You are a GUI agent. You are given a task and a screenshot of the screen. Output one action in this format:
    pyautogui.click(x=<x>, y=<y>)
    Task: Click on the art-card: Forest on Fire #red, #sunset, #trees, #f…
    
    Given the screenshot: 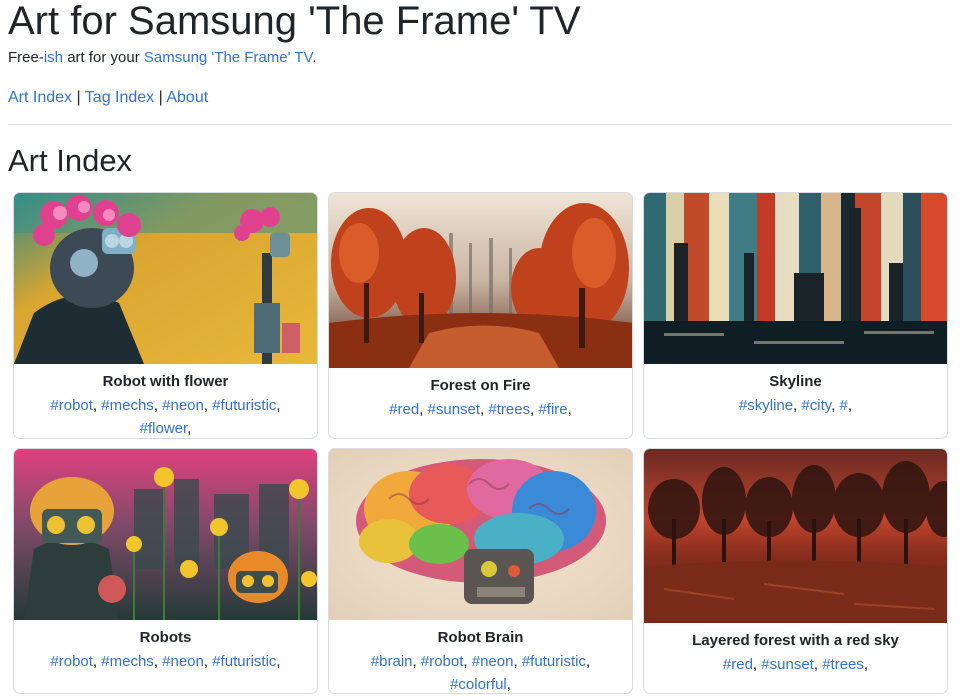 What is the action you would take?
    pyautogui.click(x=480, y=315)
    